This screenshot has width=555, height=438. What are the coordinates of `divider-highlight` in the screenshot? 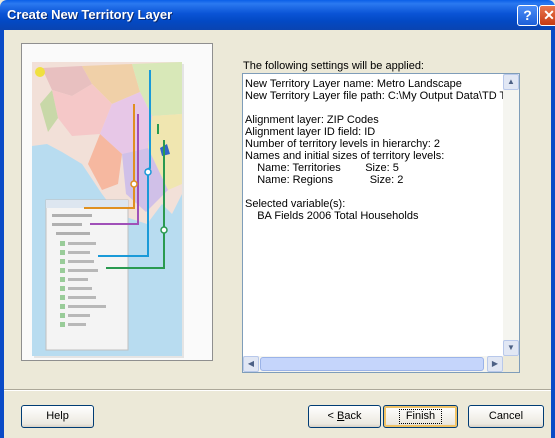 It's located at (277, 390).